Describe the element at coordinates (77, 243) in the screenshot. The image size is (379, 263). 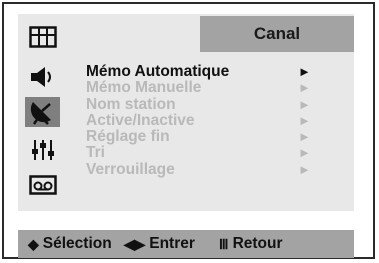
I see `help-select-label: Sélection` at that location.